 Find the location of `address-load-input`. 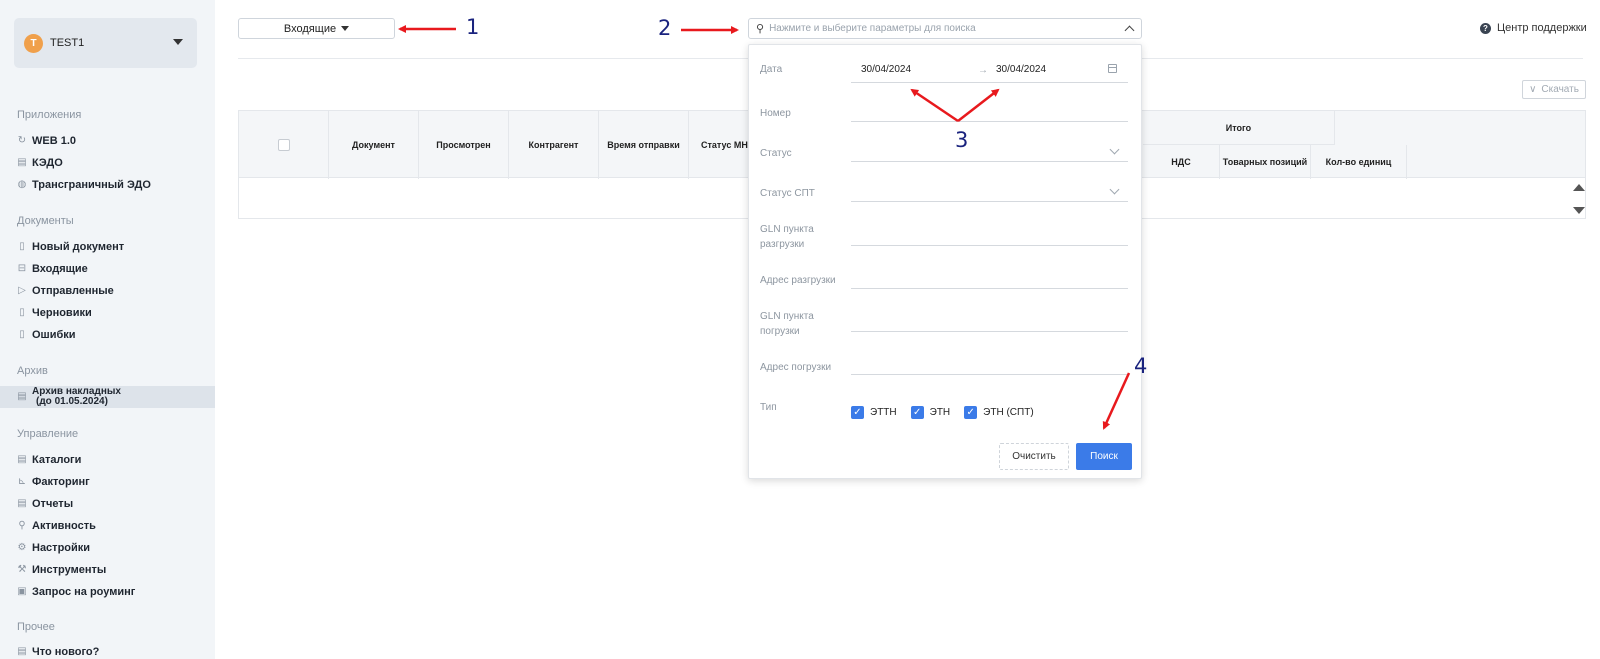

address-load-input is located at coordinates (989, 374).